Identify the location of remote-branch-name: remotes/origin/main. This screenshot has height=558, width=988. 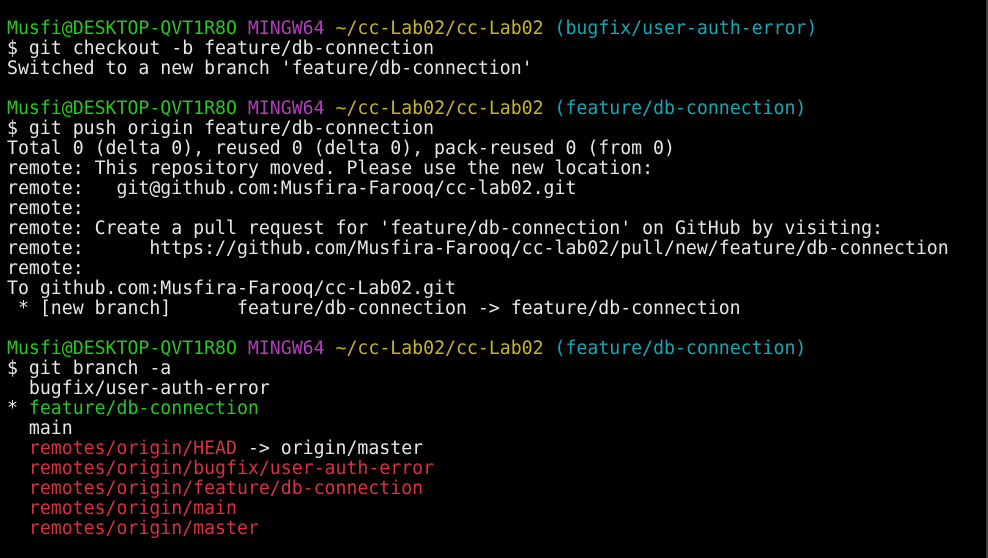
(132, 508).